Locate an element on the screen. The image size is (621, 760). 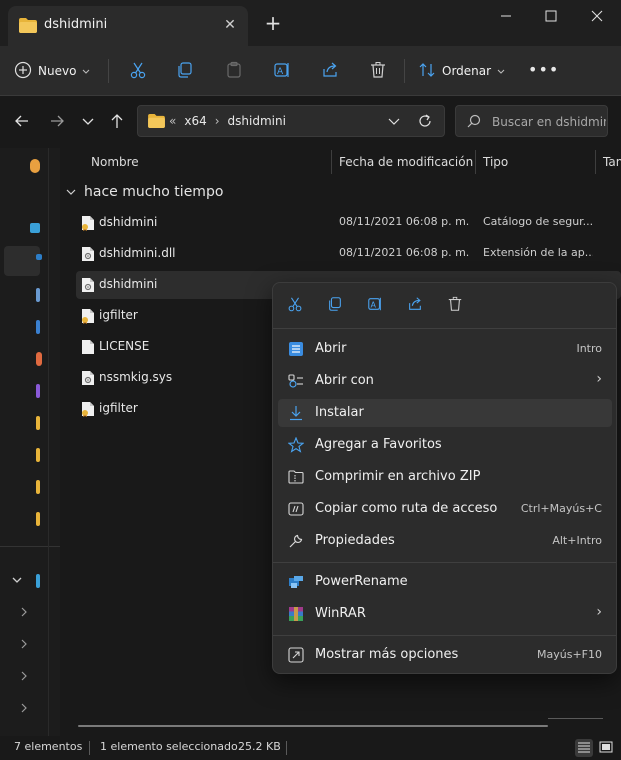
rename-button: A is located at coordinates (282, 71).